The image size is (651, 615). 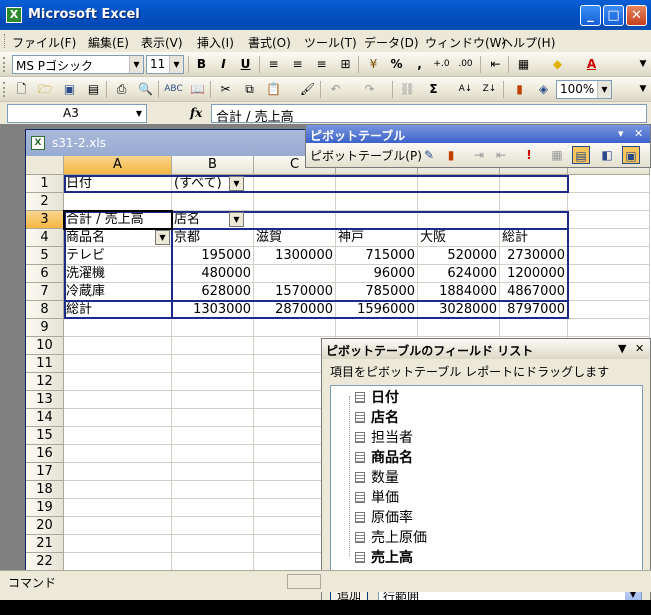 What do you see at coordinates (45, 472) in the screenshot?
I see `row-header-17: 17` at bounding box center [45, 472].